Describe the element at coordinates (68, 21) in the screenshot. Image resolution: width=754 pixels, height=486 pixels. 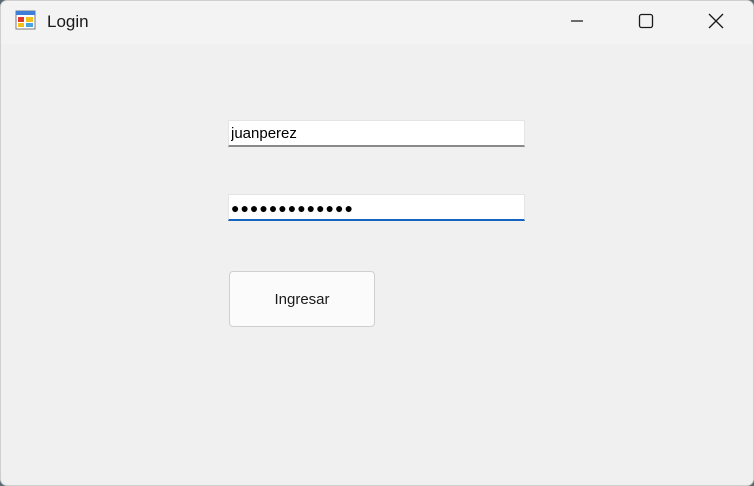
I see `window-title: Login` at that location.